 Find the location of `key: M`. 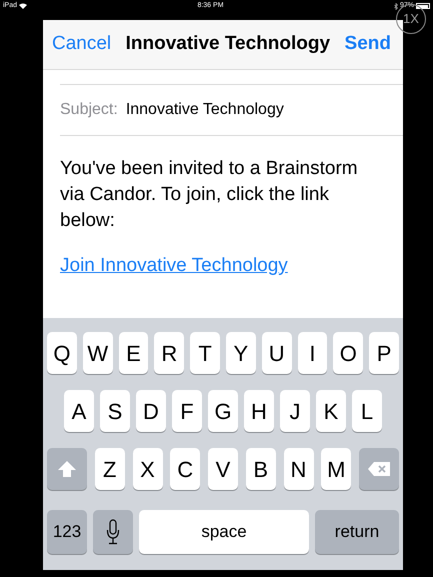

key: M is located at coordinates (336, 469).